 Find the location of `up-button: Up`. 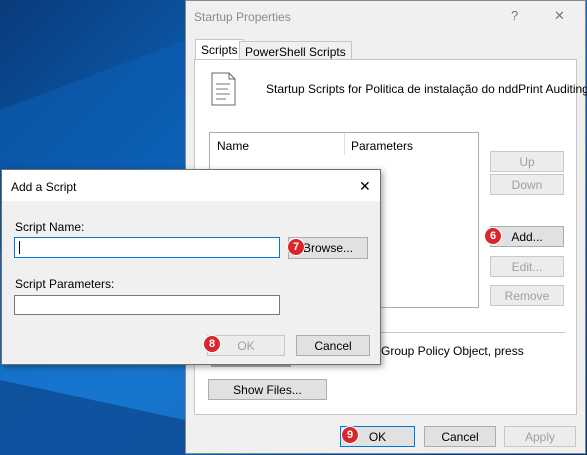

up-button: Up is located at coordinates (527, 161).